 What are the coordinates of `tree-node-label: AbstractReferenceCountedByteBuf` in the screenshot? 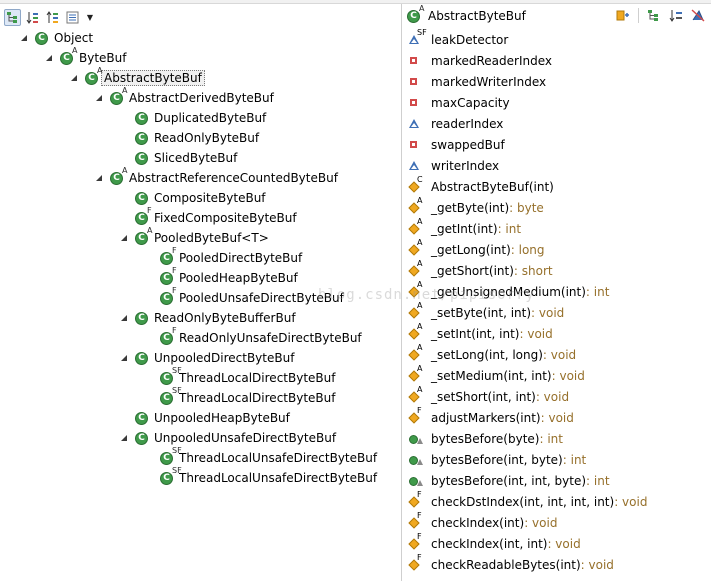 It's located at (233, 178).